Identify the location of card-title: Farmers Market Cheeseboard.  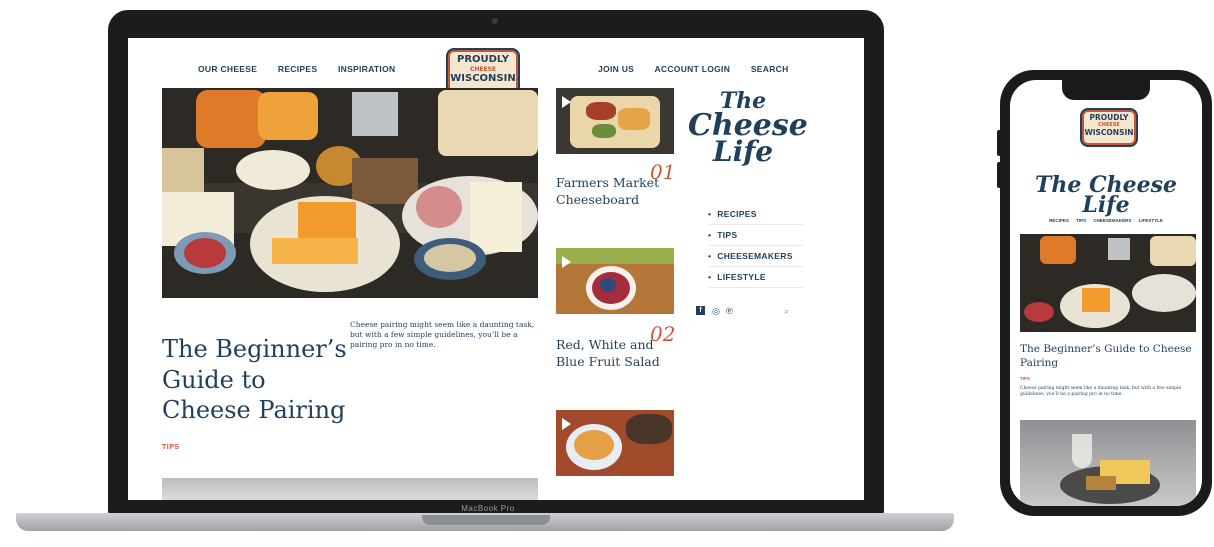
(611, 191).